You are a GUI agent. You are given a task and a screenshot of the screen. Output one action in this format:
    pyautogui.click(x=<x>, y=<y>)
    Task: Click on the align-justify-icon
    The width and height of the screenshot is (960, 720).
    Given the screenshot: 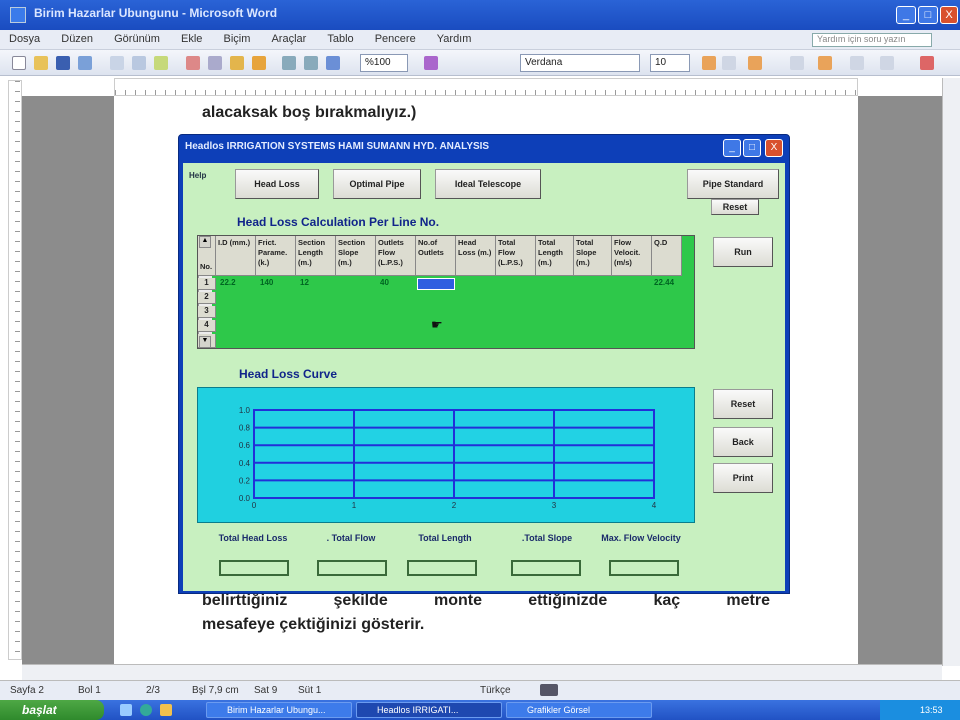 What is the action you would take?
    pyautogui.click(x=825, y=63)
    